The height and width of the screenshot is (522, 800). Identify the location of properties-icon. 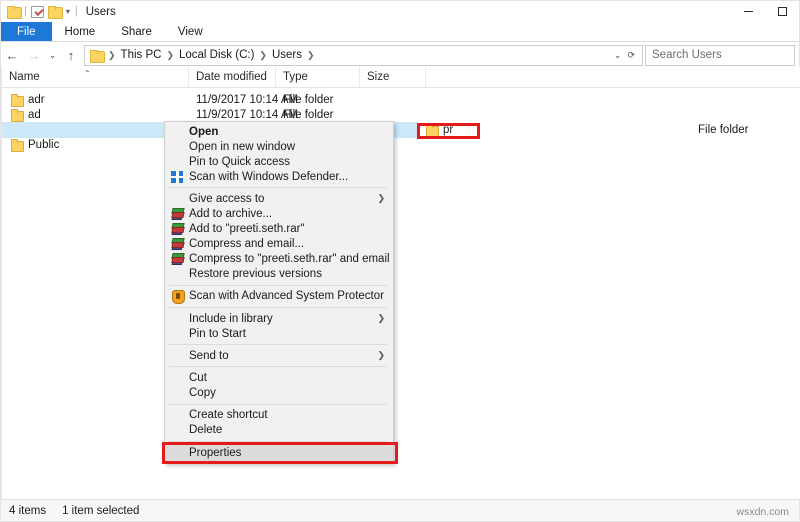
(37, 11).